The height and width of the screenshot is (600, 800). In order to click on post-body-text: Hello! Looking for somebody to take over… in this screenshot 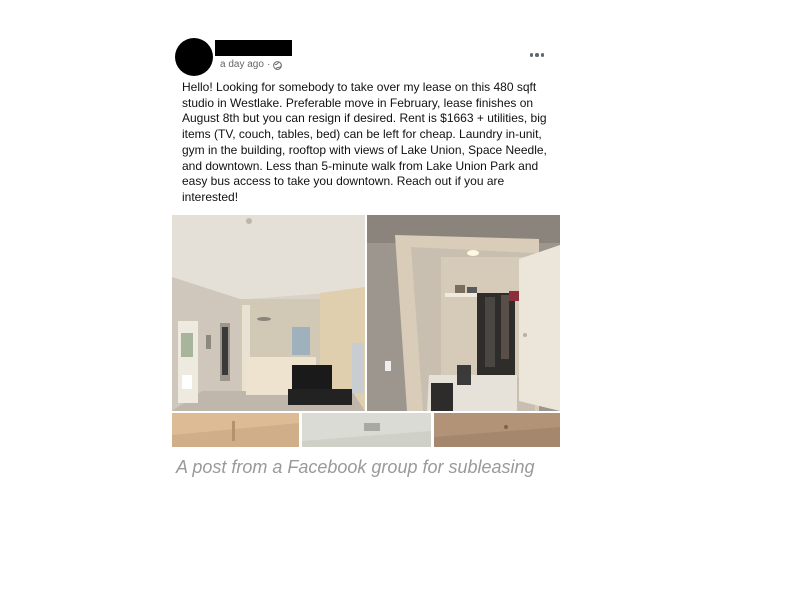, I will do `click(364, 142)`.